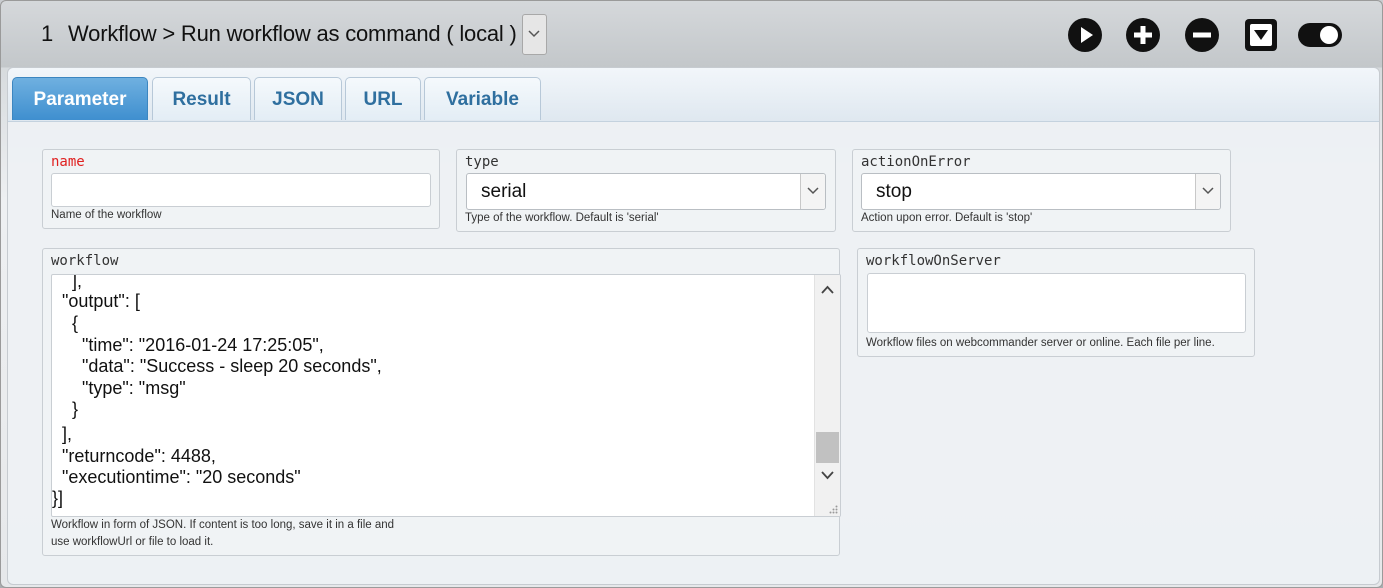  I want to click on chevron-up-icon, so click(827, 289).